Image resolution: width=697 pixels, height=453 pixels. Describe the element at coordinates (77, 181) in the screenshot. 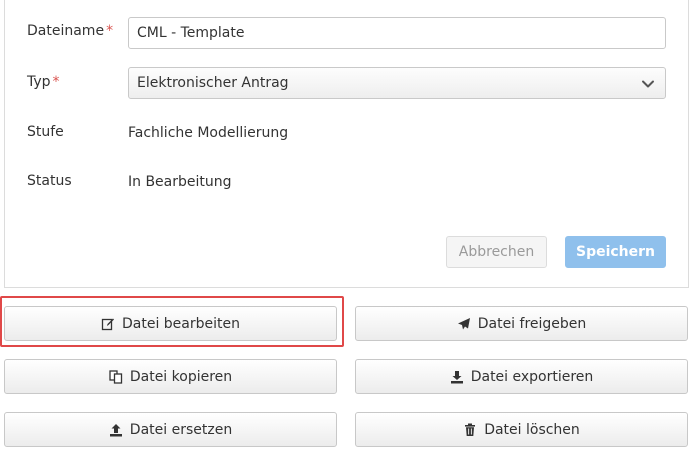

I see `status-row: Status` at that location.